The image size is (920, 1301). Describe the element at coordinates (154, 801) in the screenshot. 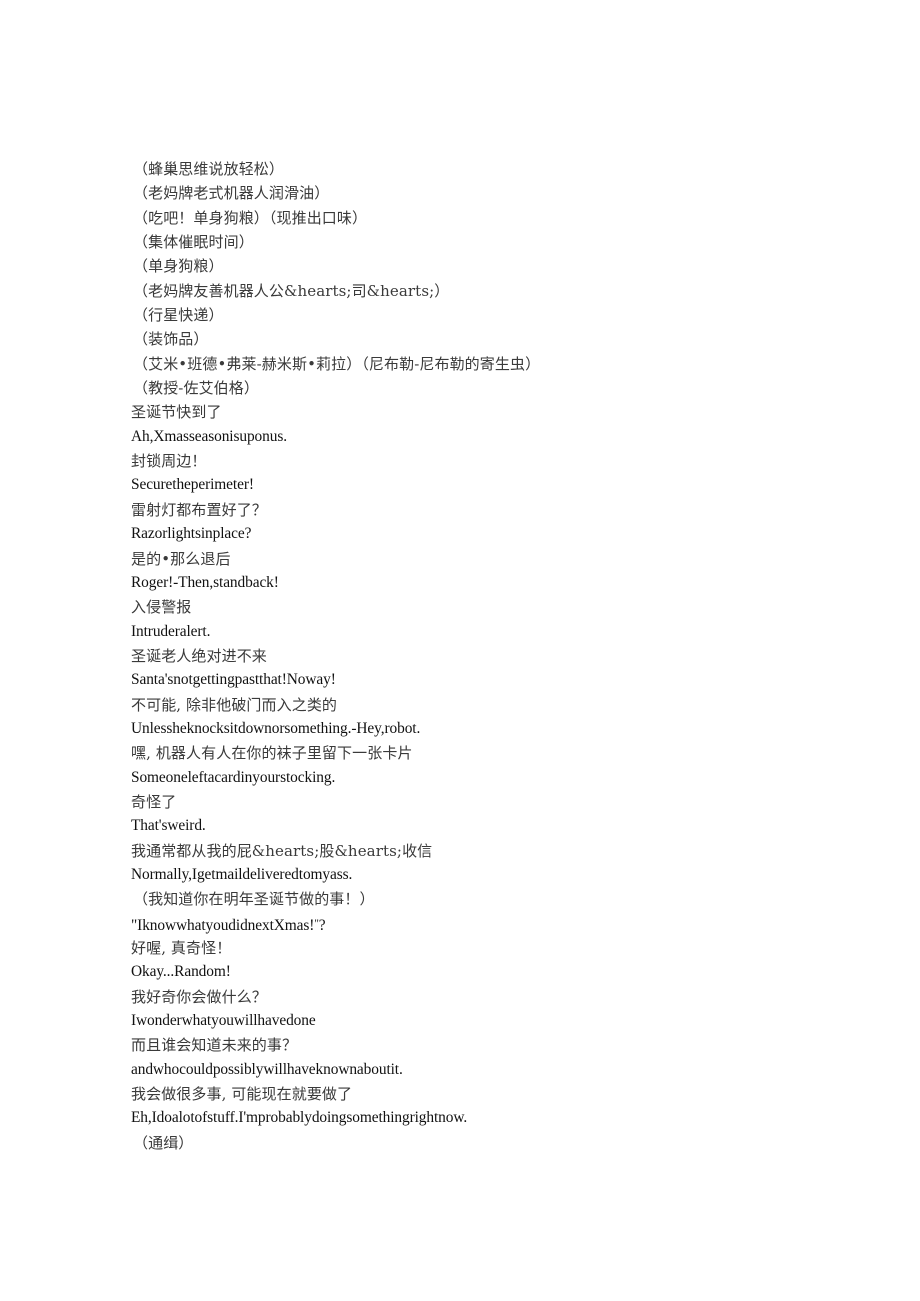

I see `subtitle-line: 奇怪了` at that location.